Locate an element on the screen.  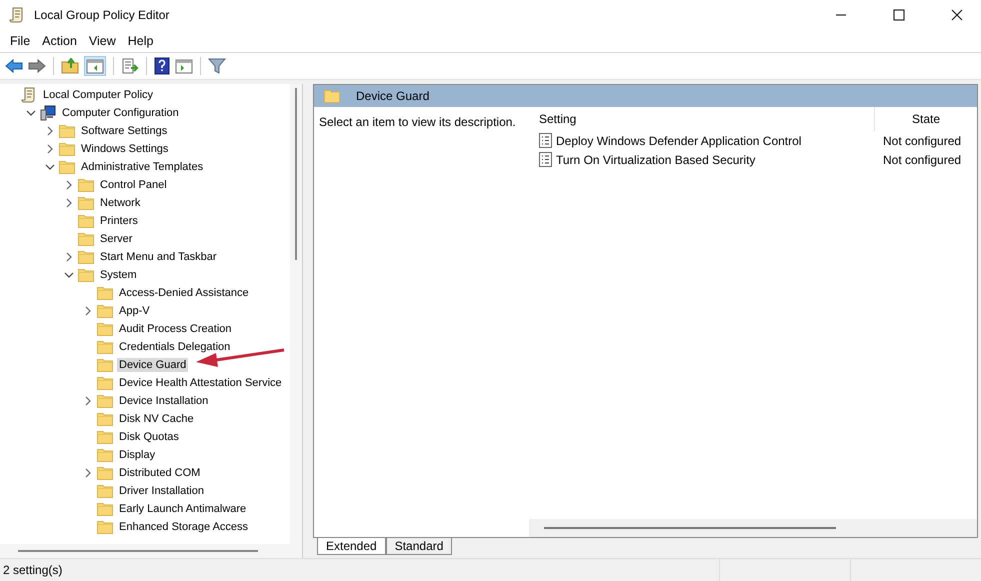
tree-item: Network is located at coordinates (120, 203).